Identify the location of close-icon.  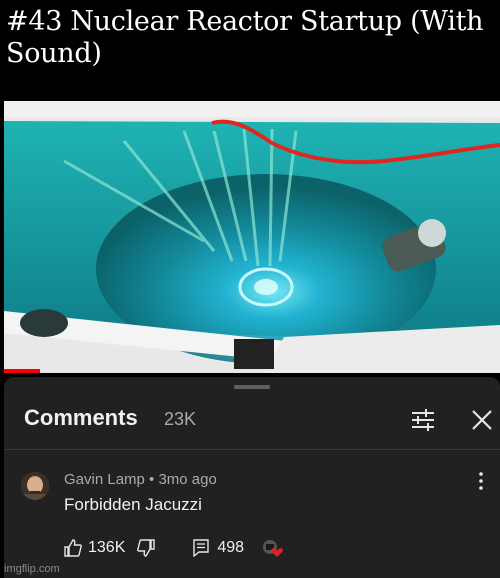
(482, 420).